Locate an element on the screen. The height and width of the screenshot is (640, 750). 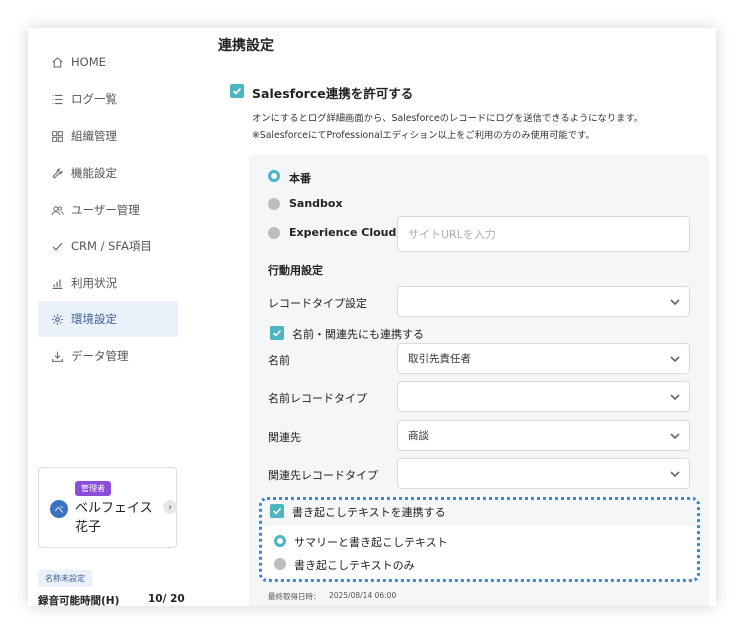
role-badge: 管理者 is located at coordinates (93, 488).